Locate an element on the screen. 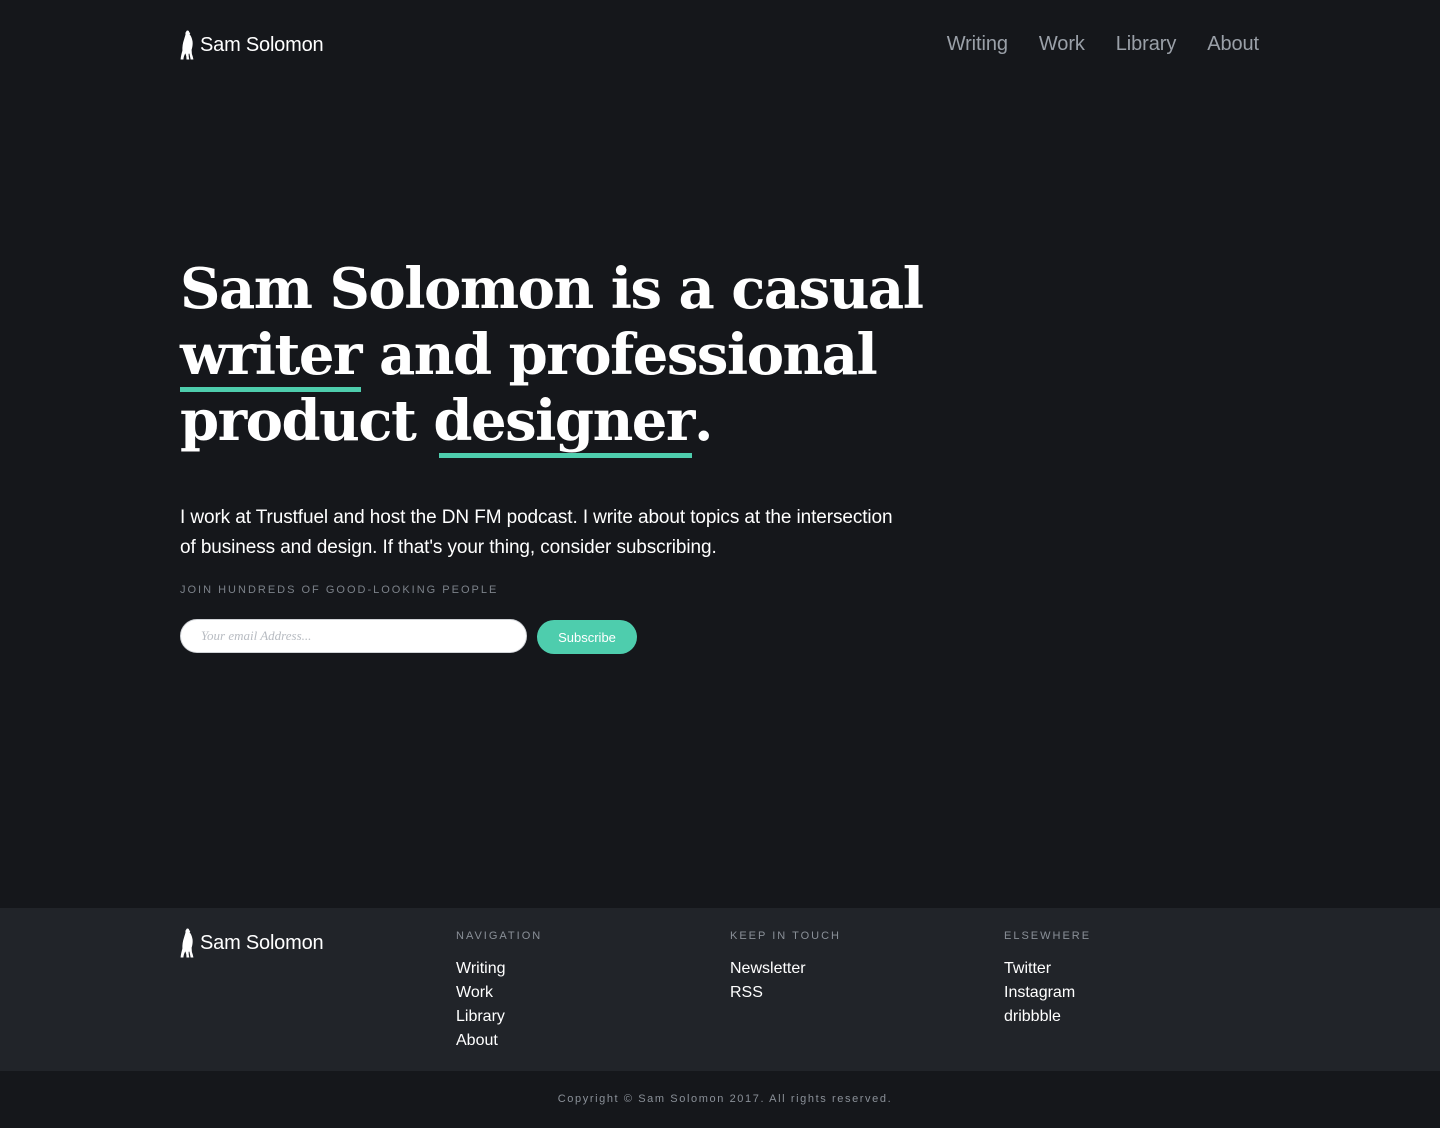  footer-link-writing: Writing is located at coordinates (499, 969).